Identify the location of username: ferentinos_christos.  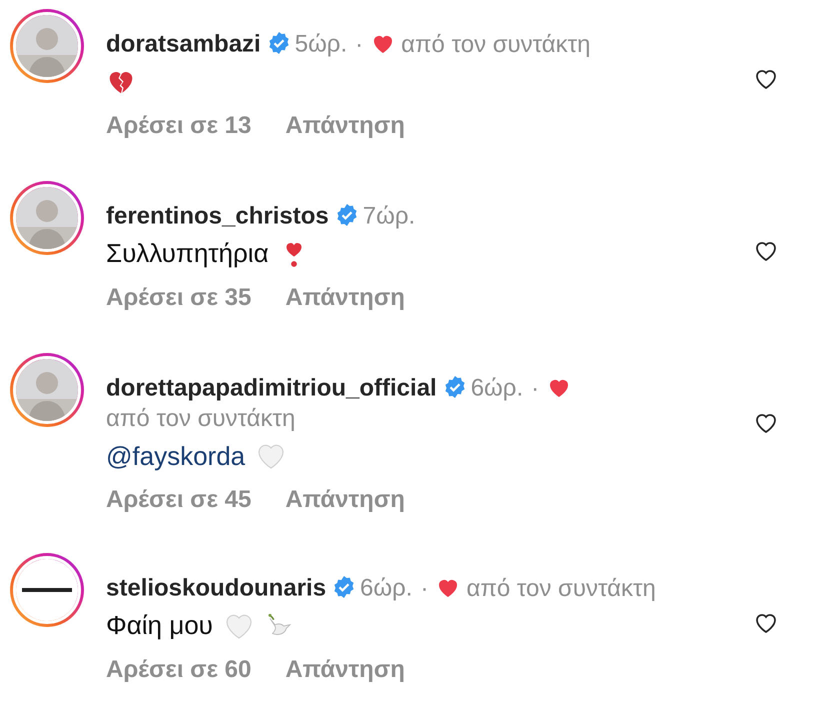
(217, 216).